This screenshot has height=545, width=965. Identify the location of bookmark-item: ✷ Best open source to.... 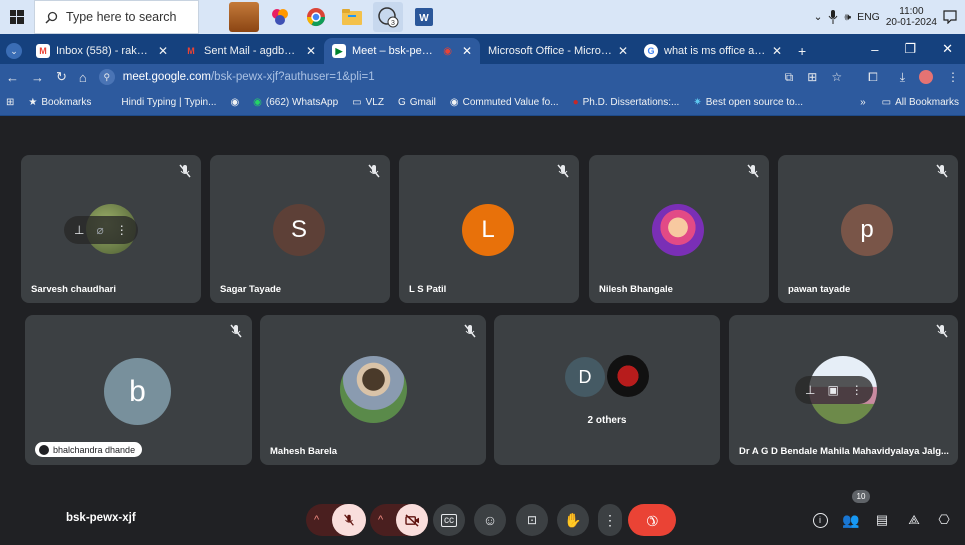
(748, 102).